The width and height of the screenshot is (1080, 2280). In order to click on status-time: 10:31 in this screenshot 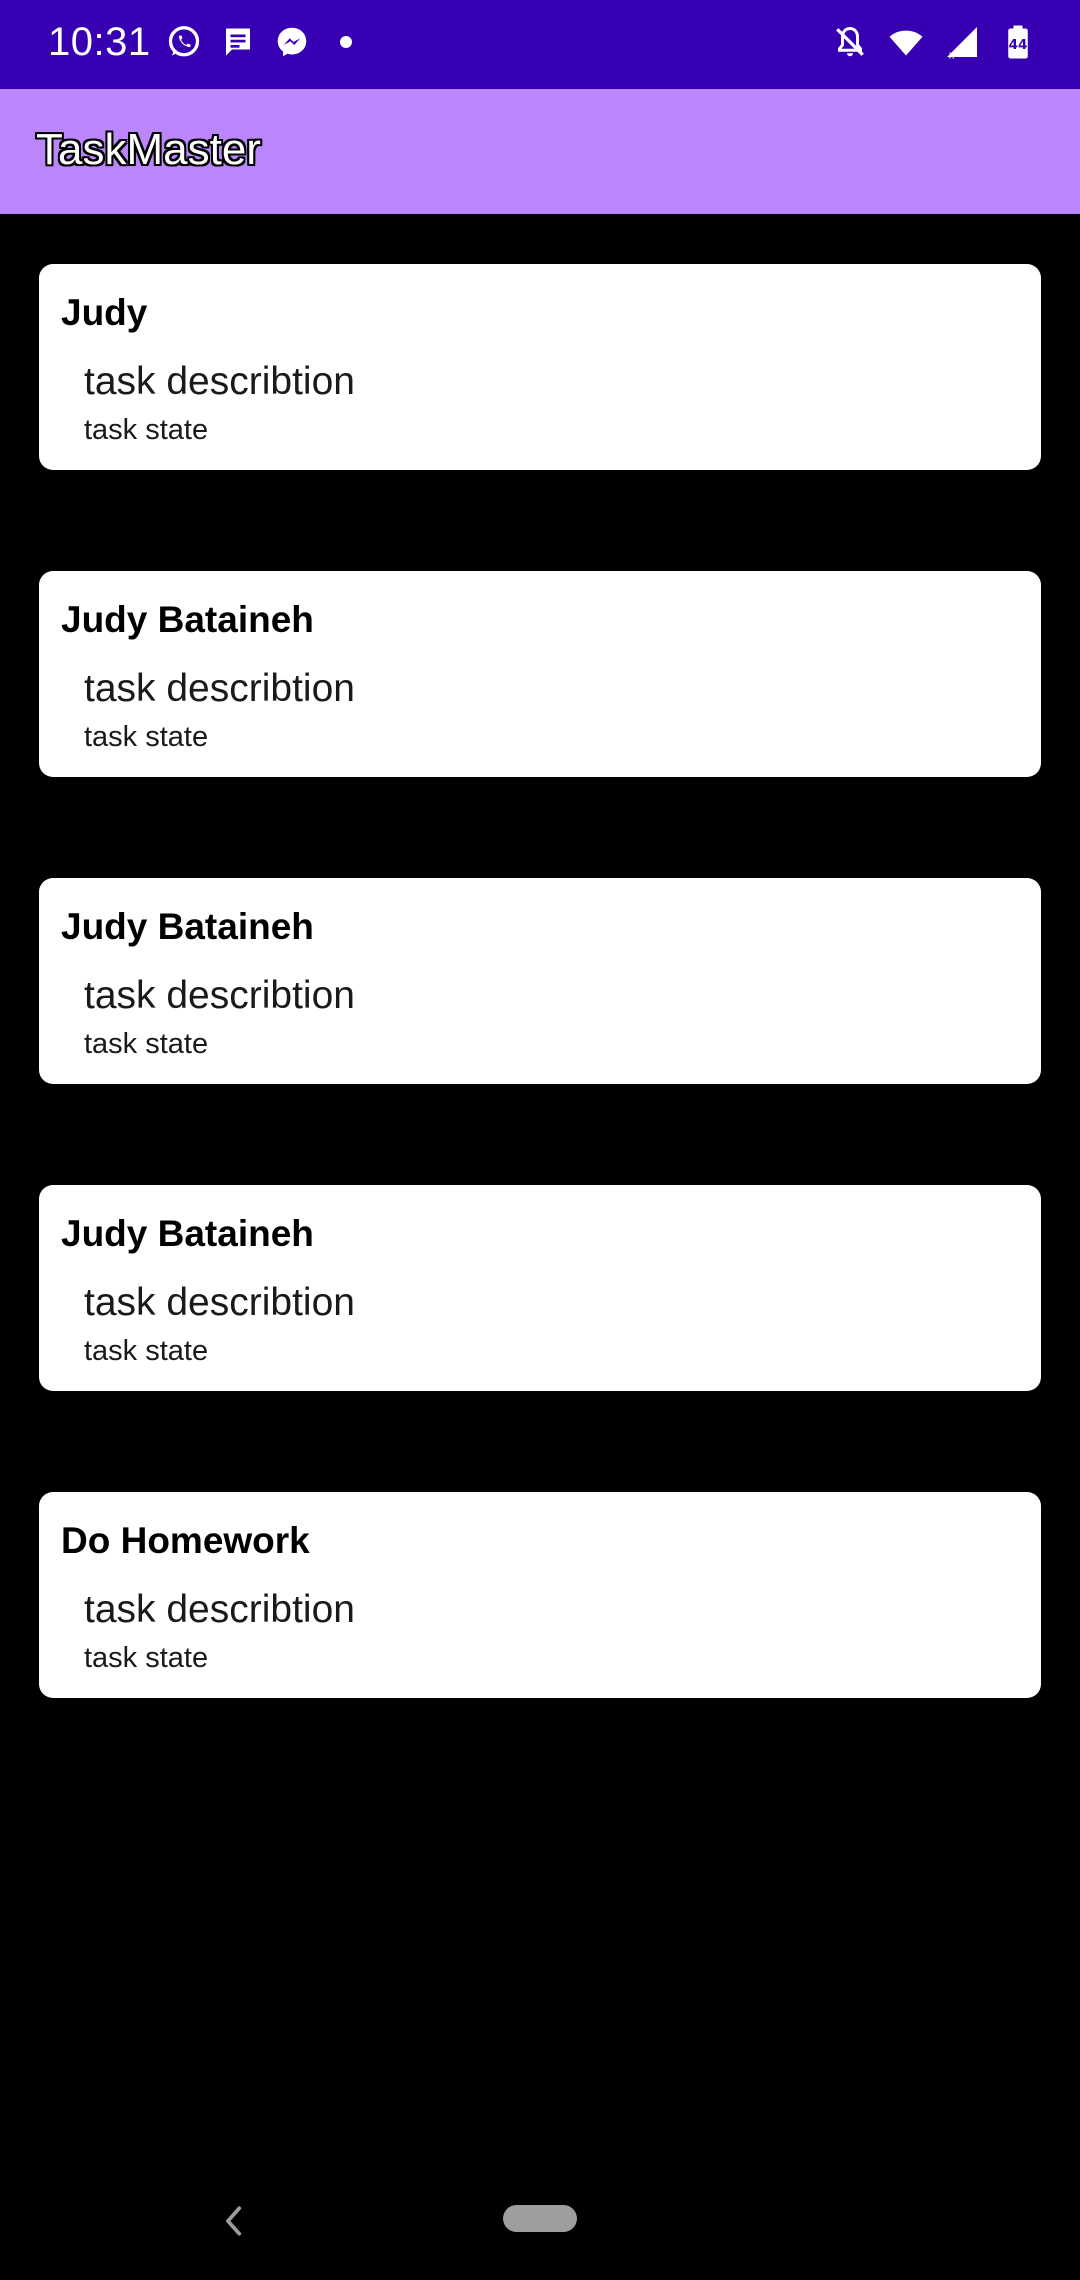, I will do `click(99, 42)`.